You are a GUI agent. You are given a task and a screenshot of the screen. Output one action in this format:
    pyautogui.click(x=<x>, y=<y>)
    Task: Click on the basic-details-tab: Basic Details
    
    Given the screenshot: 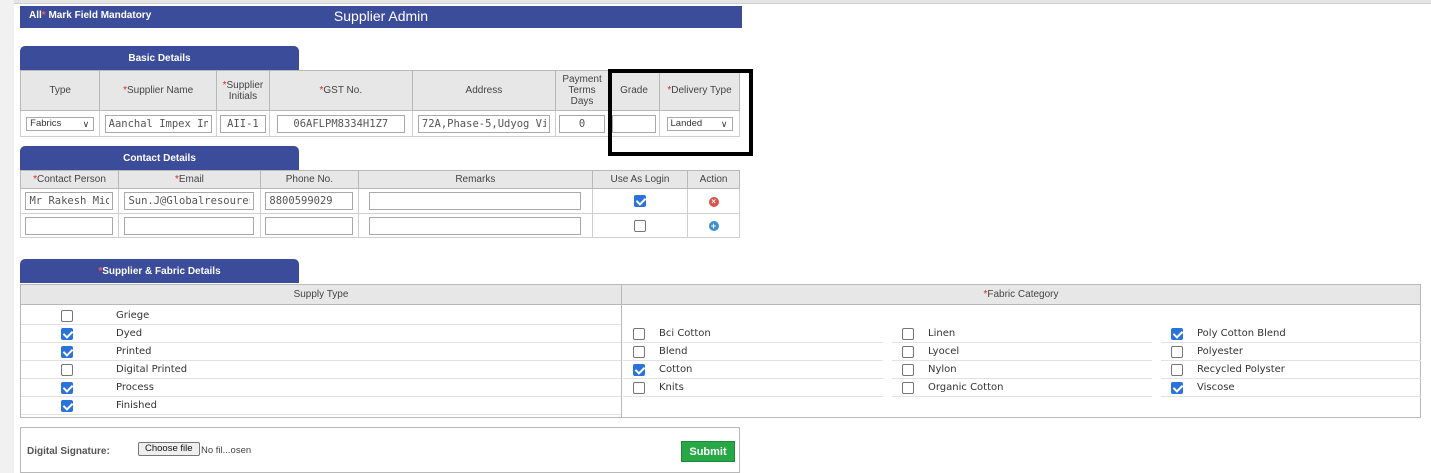 What is the action you would take?
    pyautogui.click(x=159, y=58)
    